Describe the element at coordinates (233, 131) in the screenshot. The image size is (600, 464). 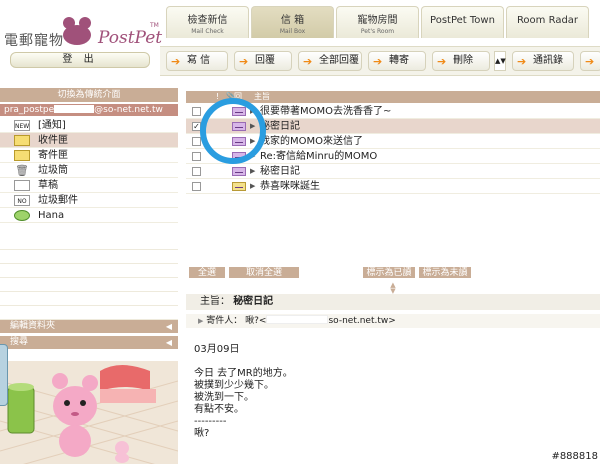
I see `highlight-circle-annotation` at that location.